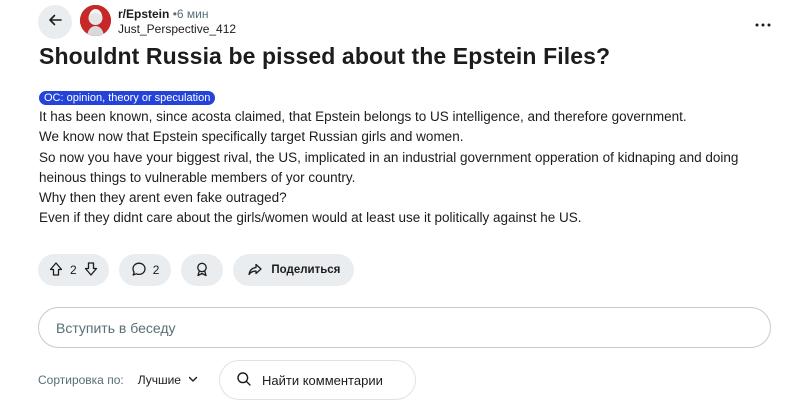 The height and width of the screenshot is (407, 792). I want to click on comments-button: 2, so click(145, 270).